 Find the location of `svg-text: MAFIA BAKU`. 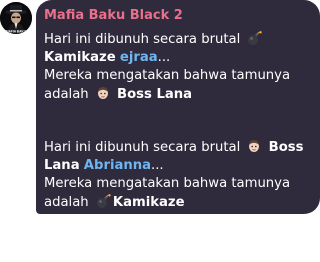

svg-text: MAFIA BAKU is located at coordinates (16, 32).